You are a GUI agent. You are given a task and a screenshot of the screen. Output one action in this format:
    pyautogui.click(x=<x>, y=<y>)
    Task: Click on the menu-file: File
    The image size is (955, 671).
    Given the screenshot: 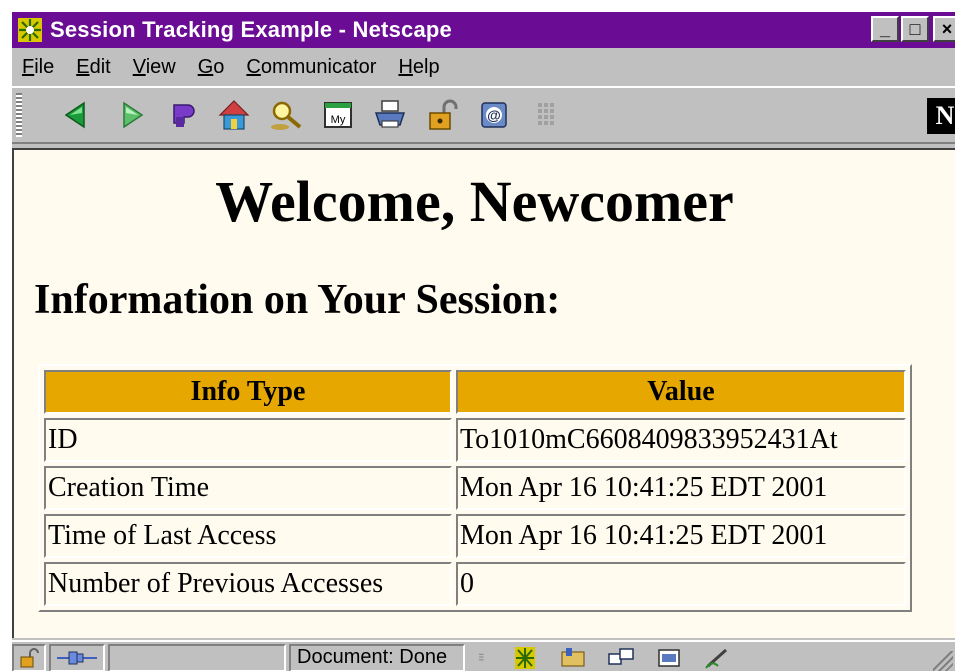 What is the action you would take?
    pyautogui.click(x=38, y=67)
    